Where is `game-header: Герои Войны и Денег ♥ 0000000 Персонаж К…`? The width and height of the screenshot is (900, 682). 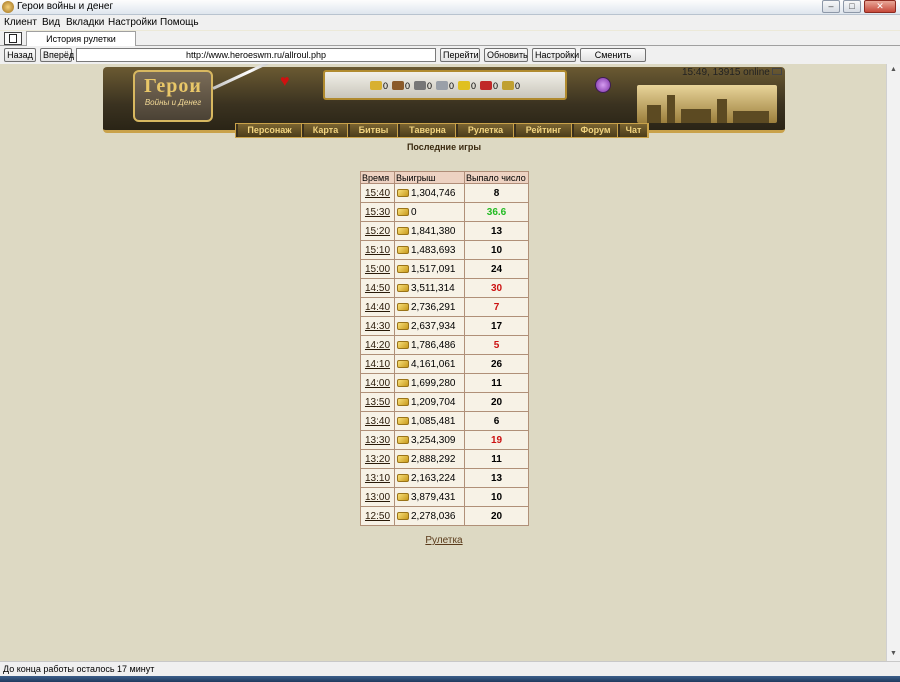
game-header: Герои Войны и Денег ♥ 0000000 Персонаж К… is located at coordinates (444, 103).